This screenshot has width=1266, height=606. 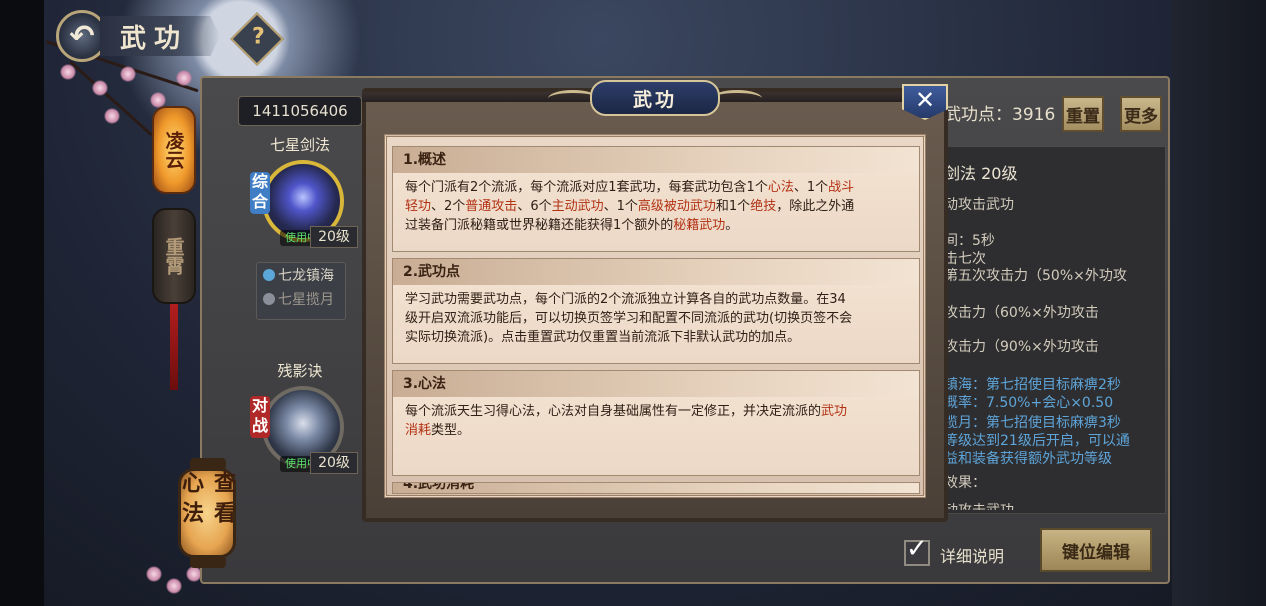 What do you see at coordinates (981, 173) in the screenshot?
I see `skill-title: 剑法 20级` at bounding box center [981, 173].